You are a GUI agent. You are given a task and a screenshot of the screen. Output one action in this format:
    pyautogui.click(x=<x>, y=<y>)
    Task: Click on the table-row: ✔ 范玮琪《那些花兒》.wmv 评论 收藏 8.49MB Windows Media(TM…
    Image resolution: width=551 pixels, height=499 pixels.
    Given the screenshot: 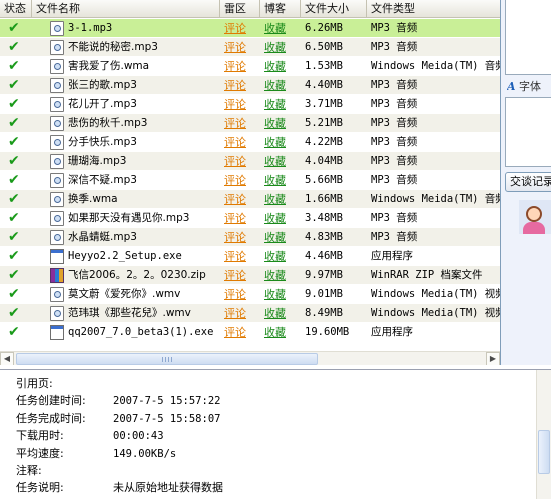 What is the action you would take?
    pyautogui.click(x=250, y=313)
    